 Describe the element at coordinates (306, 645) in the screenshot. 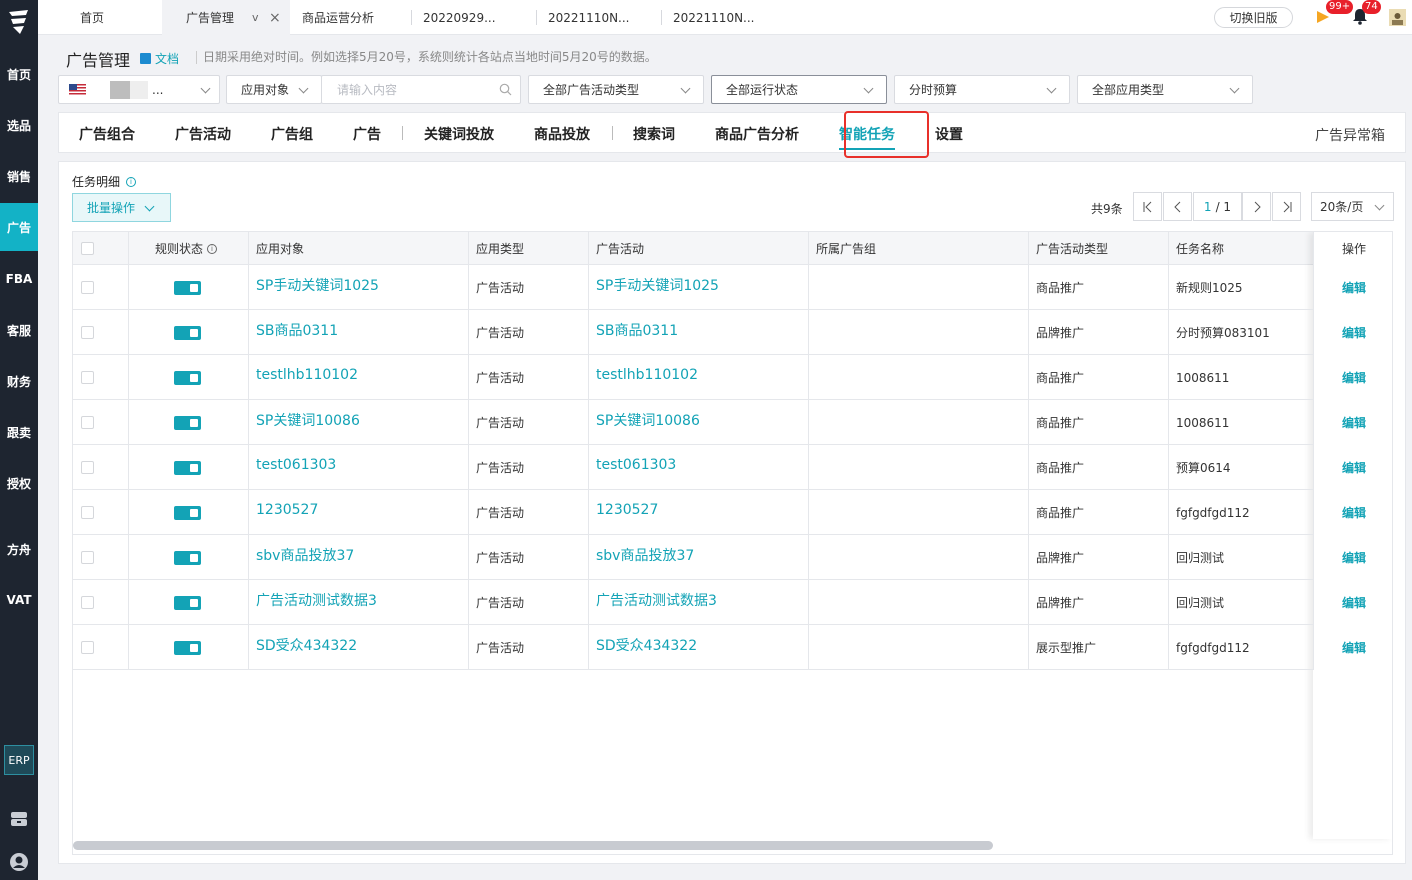

I see `apply-target-link: SD受众434322` at that location.